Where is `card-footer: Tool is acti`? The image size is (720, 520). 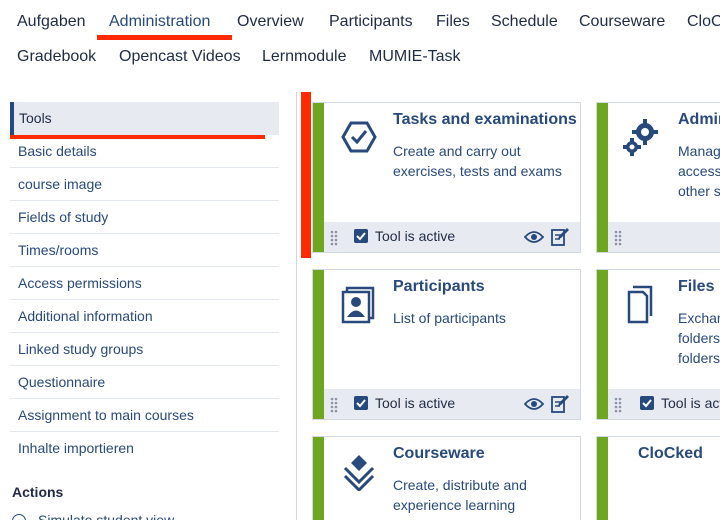
card-footer: Tool is acti is located at coordinates (664, 404).